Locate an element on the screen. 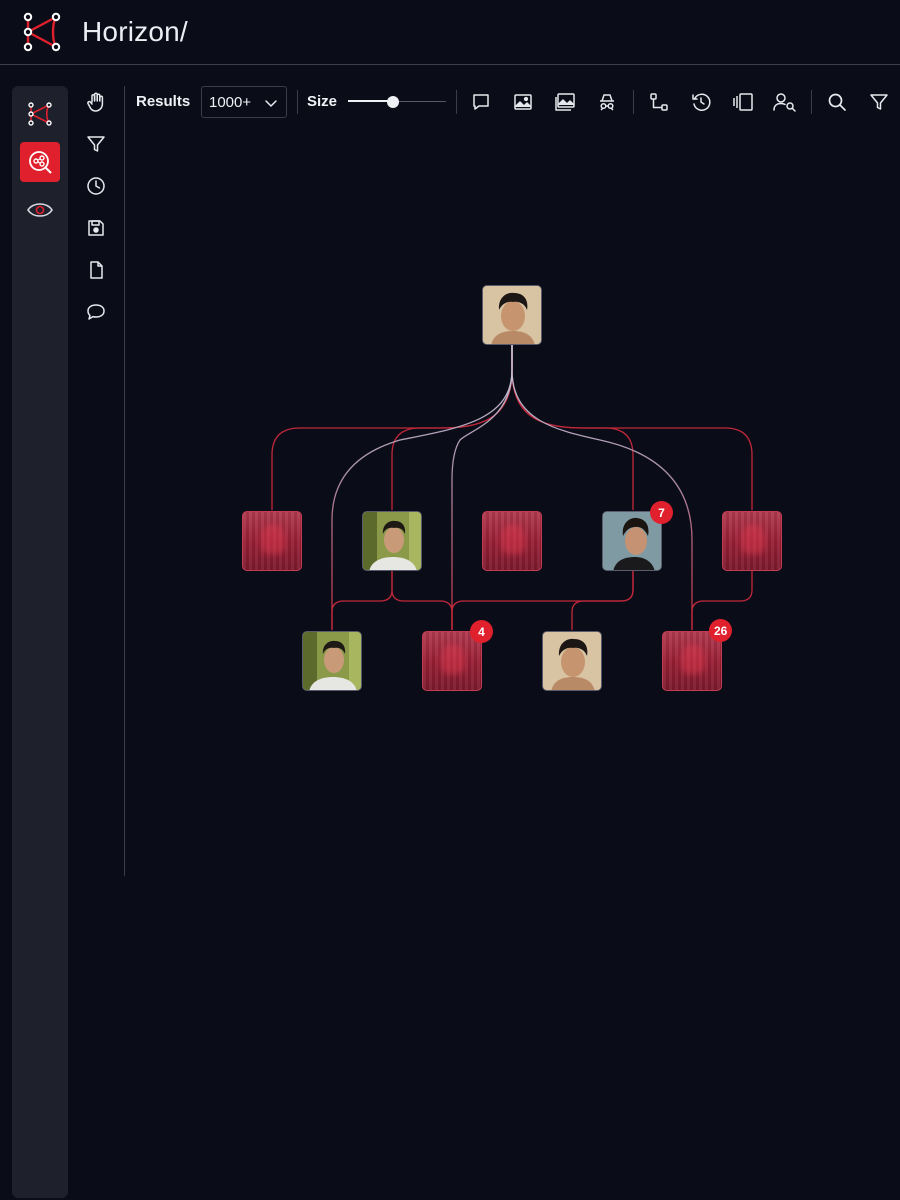  images-icon is located at coordinates (565, 102).